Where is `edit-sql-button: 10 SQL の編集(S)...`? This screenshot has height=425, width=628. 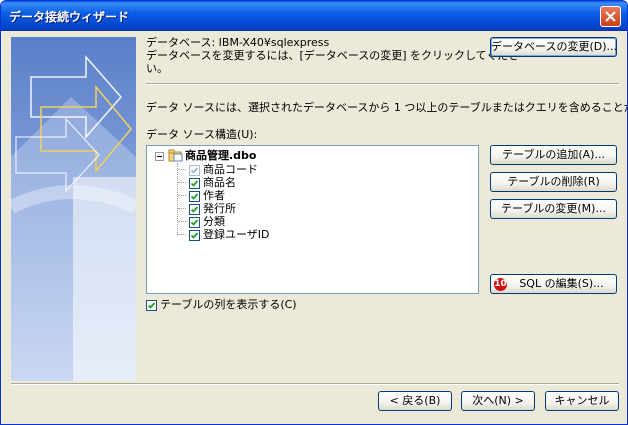
edit-sql-button: 10 SQL の編集(S)... is located at coordinates (553, 284).